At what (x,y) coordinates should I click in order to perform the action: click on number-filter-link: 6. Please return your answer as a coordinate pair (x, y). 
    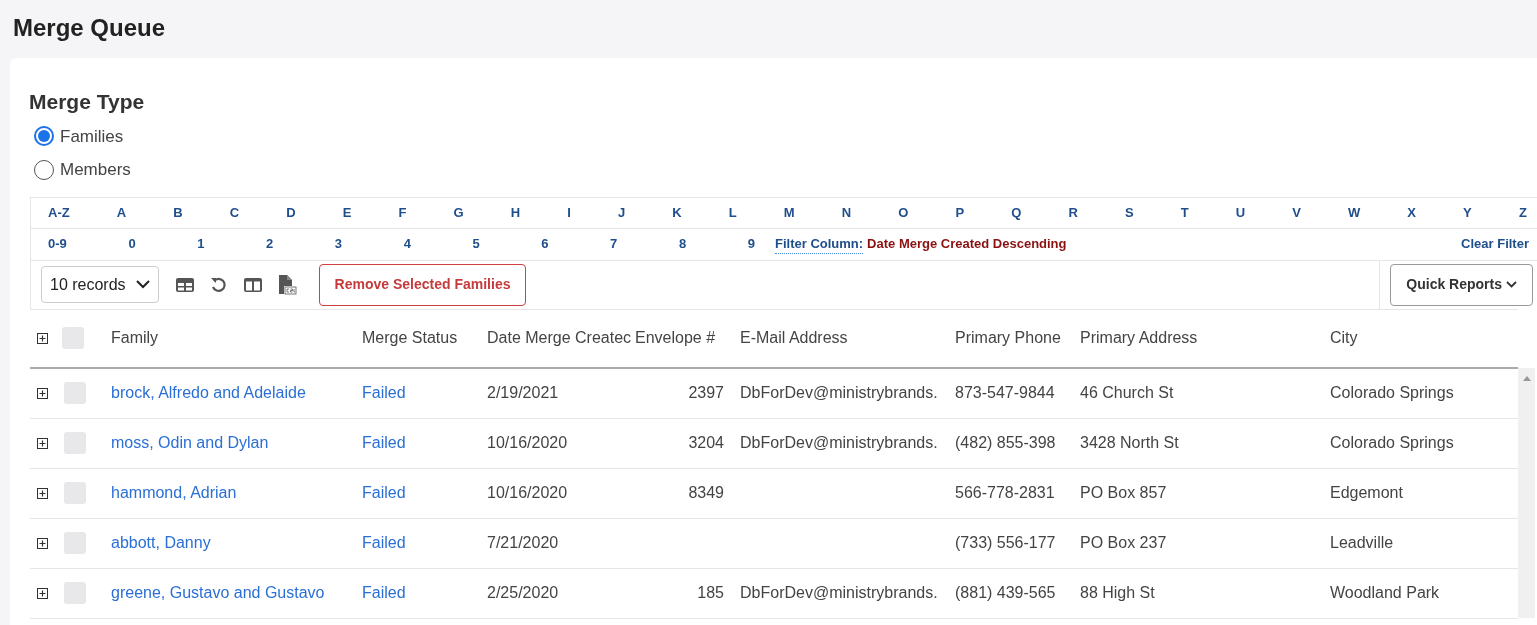
    Looking at the image, I should click on (545, 244).